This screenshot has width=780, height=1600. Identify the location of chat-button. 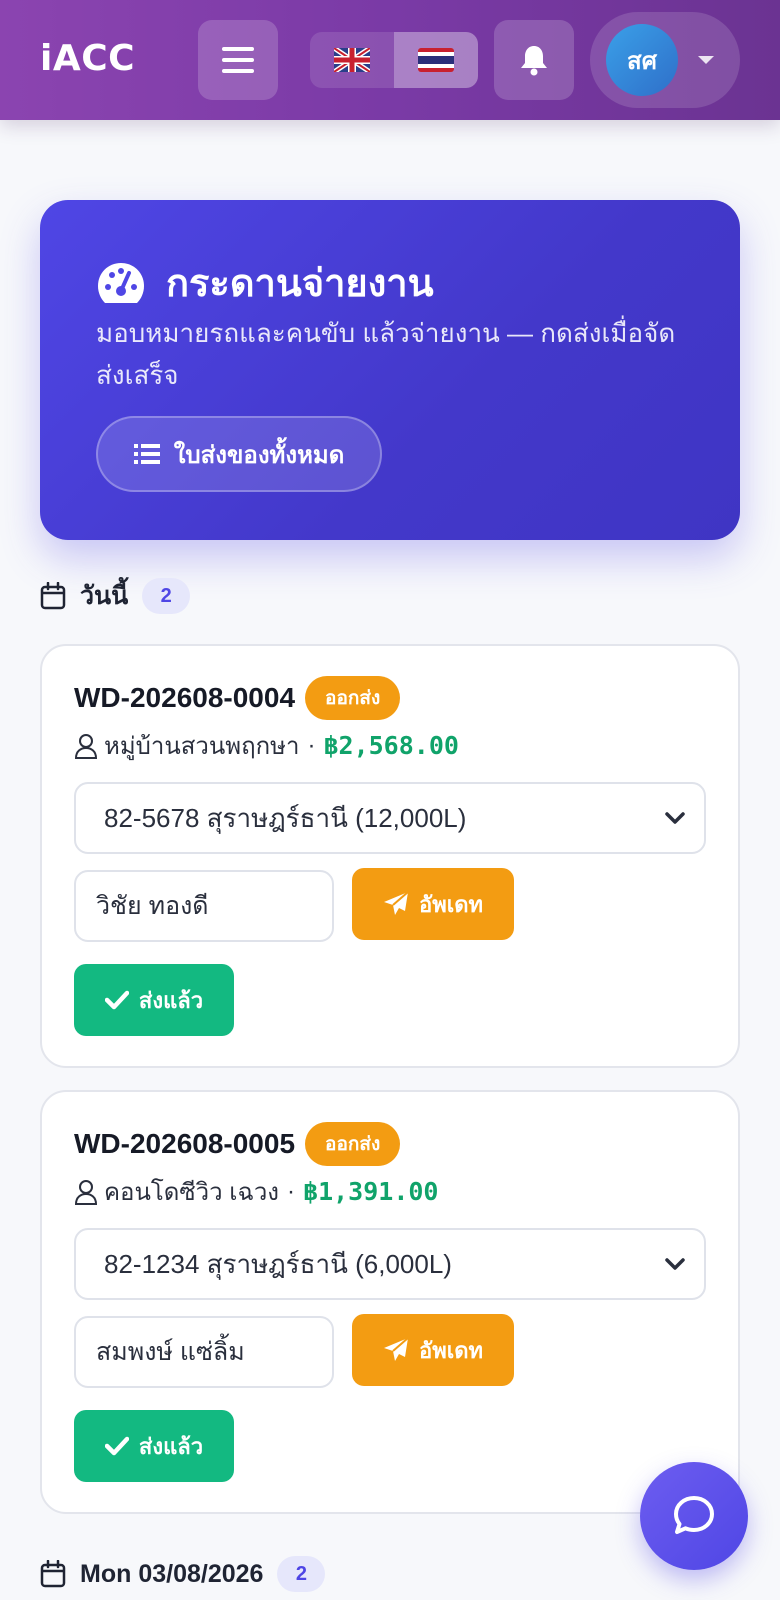
(694, 1516).